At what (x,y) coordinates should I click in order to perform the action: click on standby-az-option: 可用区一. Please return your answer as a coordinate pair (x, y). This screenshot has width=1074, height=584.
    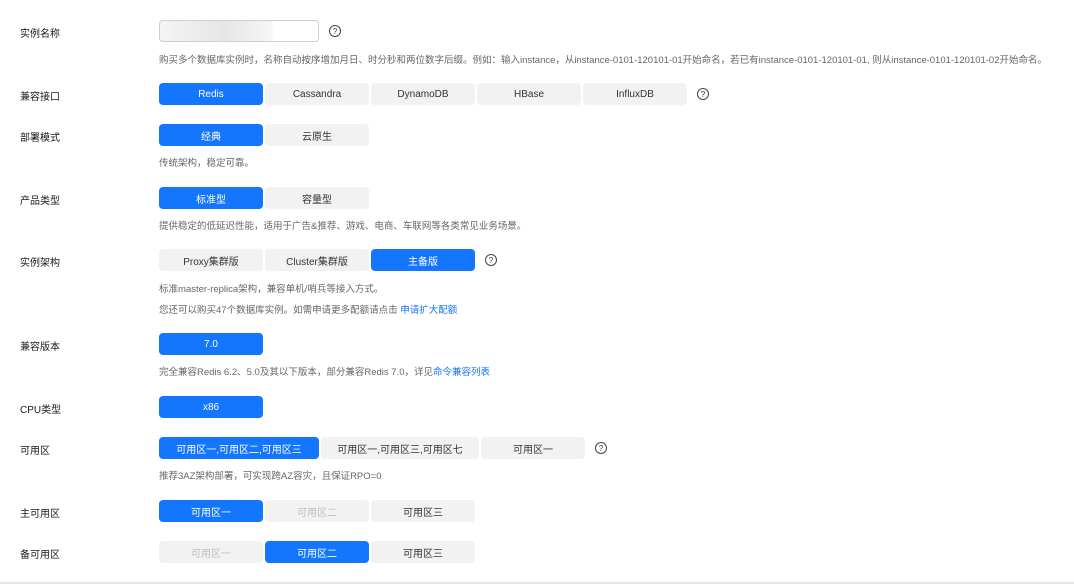
    Looking at the image, I should click on (211, 552).